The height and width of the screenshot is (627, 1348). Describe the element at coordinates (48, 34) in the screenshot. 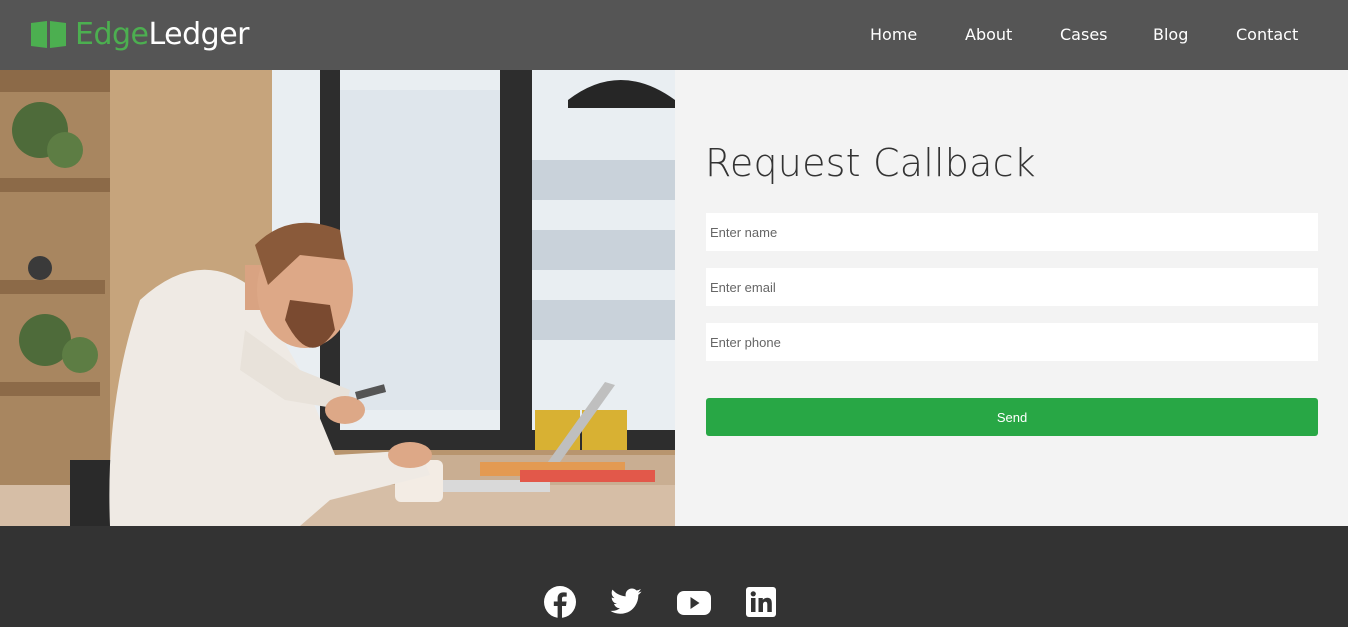

I see `book-icon` at that location.